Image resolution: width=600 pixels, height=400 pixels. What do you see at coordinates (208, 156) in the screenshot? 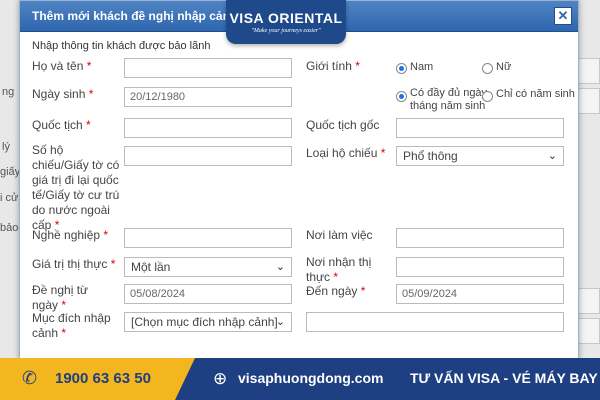
I see `passport-number-input` at bounding box center [208, 156].